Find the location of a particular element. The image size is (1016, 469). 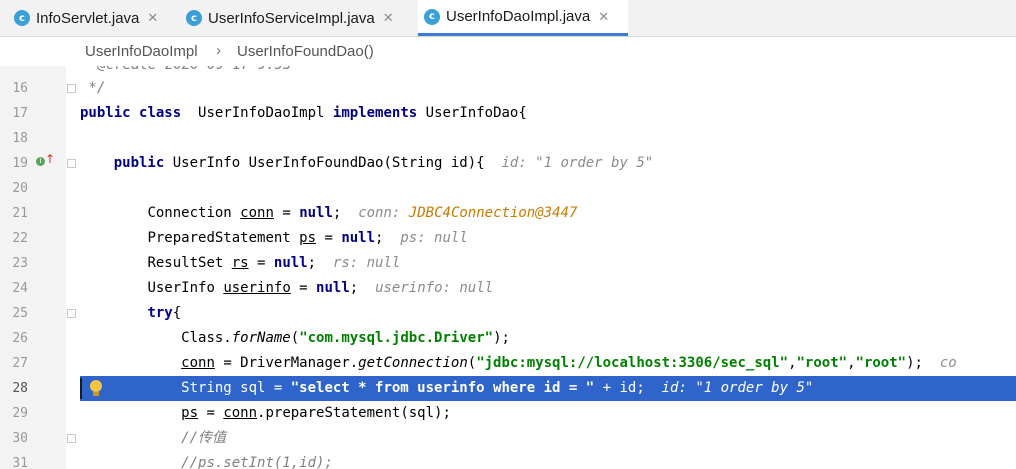

breadcrumb: UserInfoDaoImpl › UserInfoFoundDao() is located at coordinates (508, 51).